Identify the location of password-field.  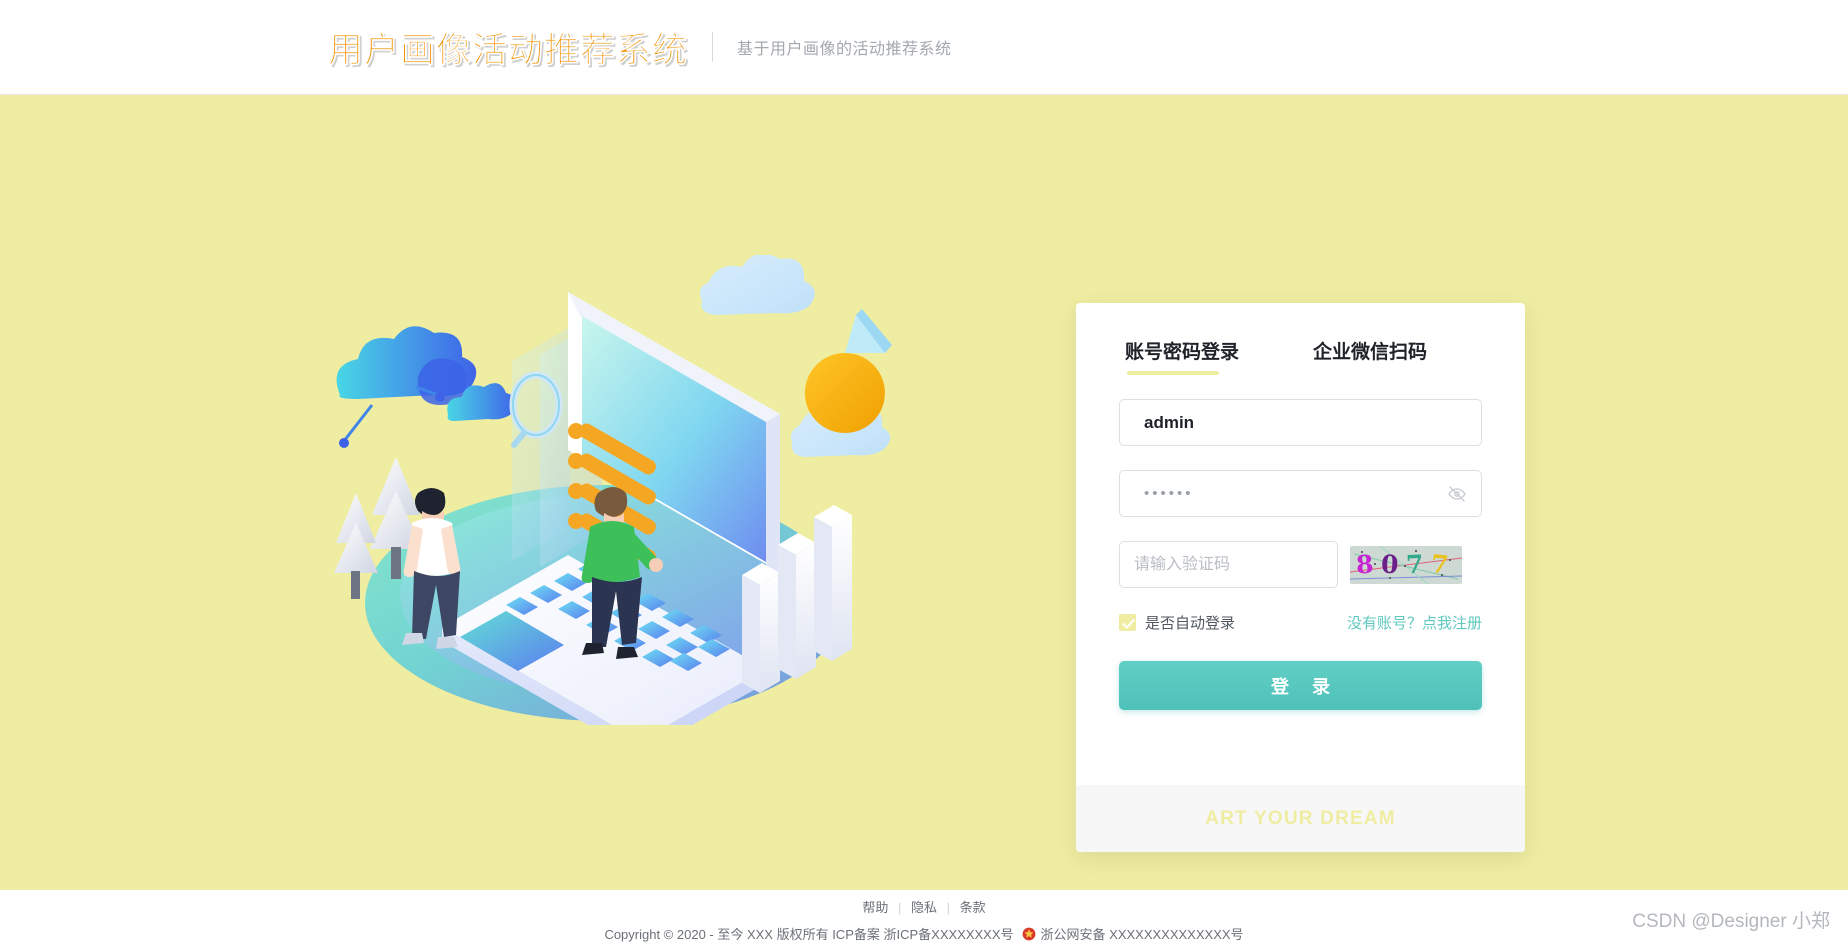
(1300, 493).